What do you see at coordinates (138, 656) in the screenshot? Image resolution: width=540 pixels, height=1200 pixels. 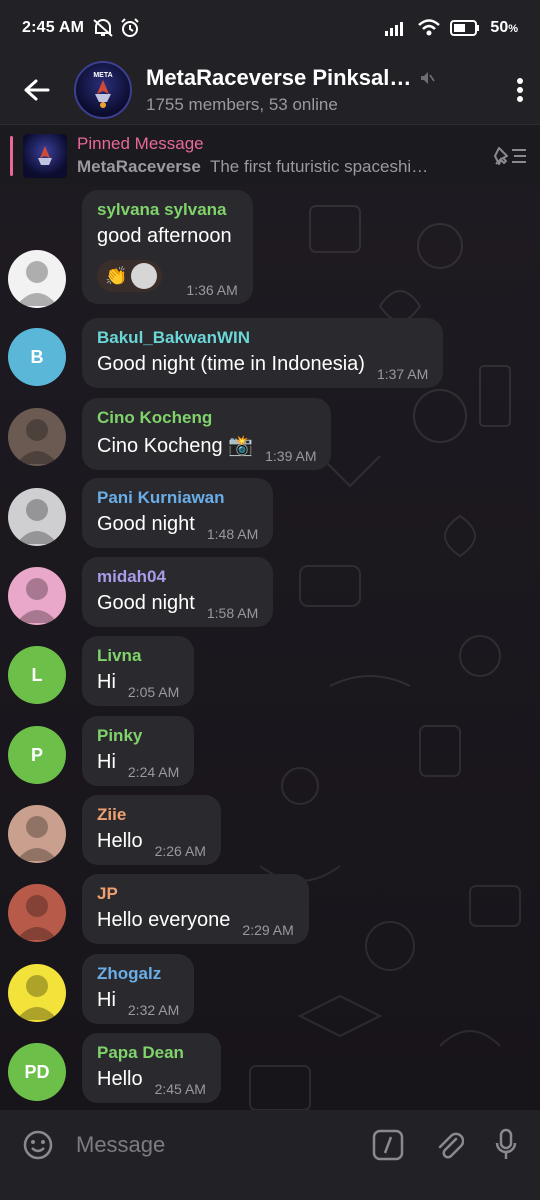 I see `message-sender: Livna` at bounding box center [138, 656].